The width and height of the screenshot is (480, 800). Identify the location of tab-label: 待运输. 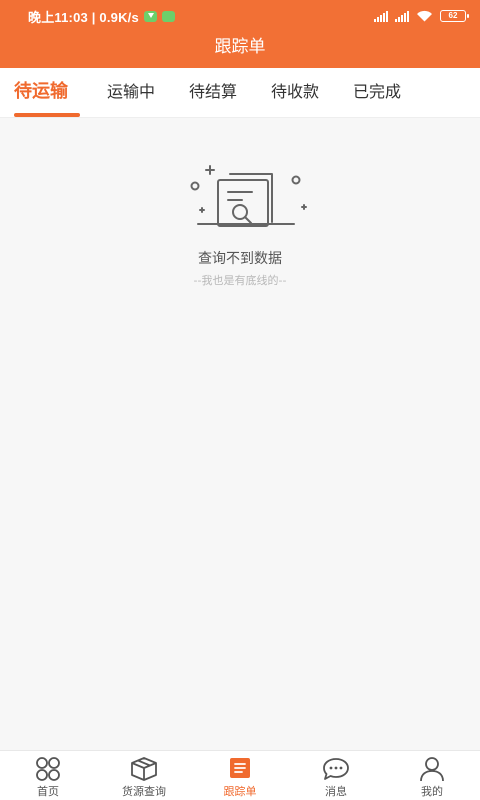
(41, 91).